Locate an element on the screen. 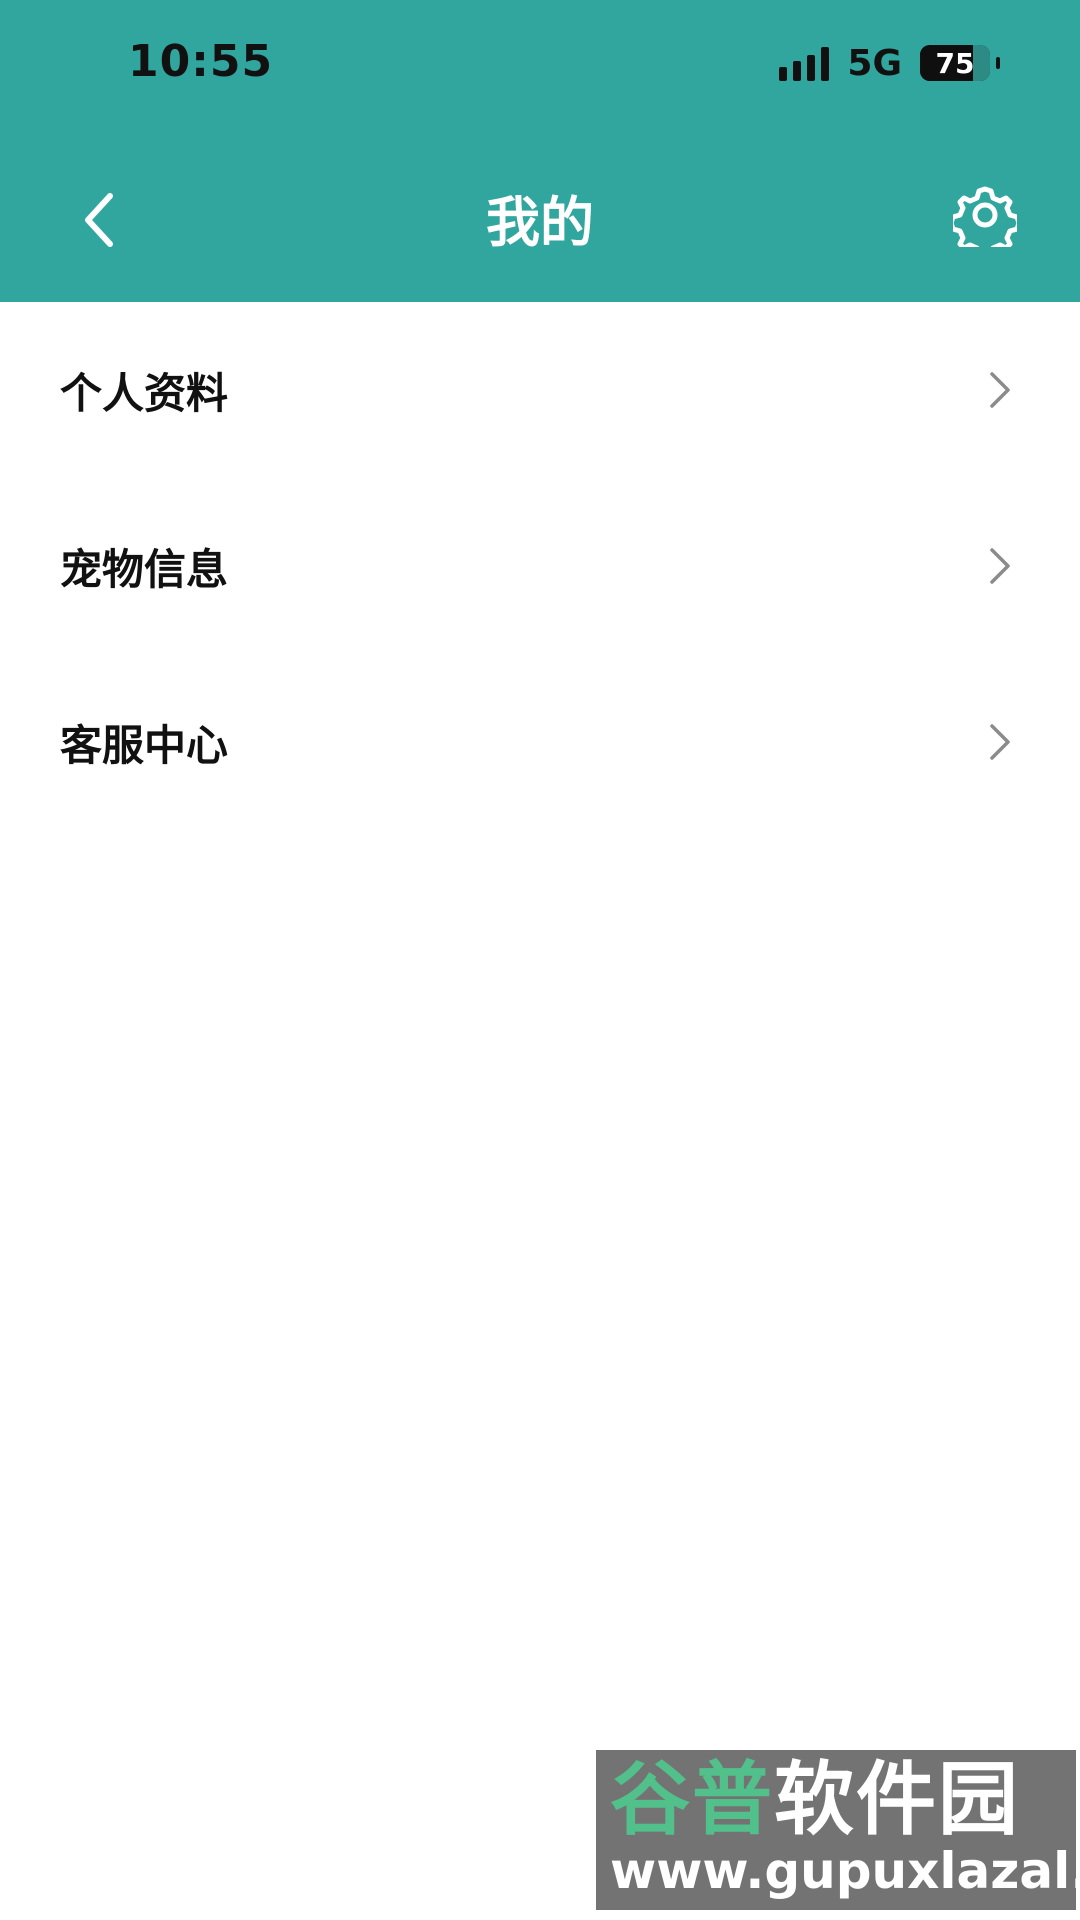 Image resolution: width=1080 pixels, height=1920 pixels. menu-item-label: 个人资料 is located at coordinates (144, 393).